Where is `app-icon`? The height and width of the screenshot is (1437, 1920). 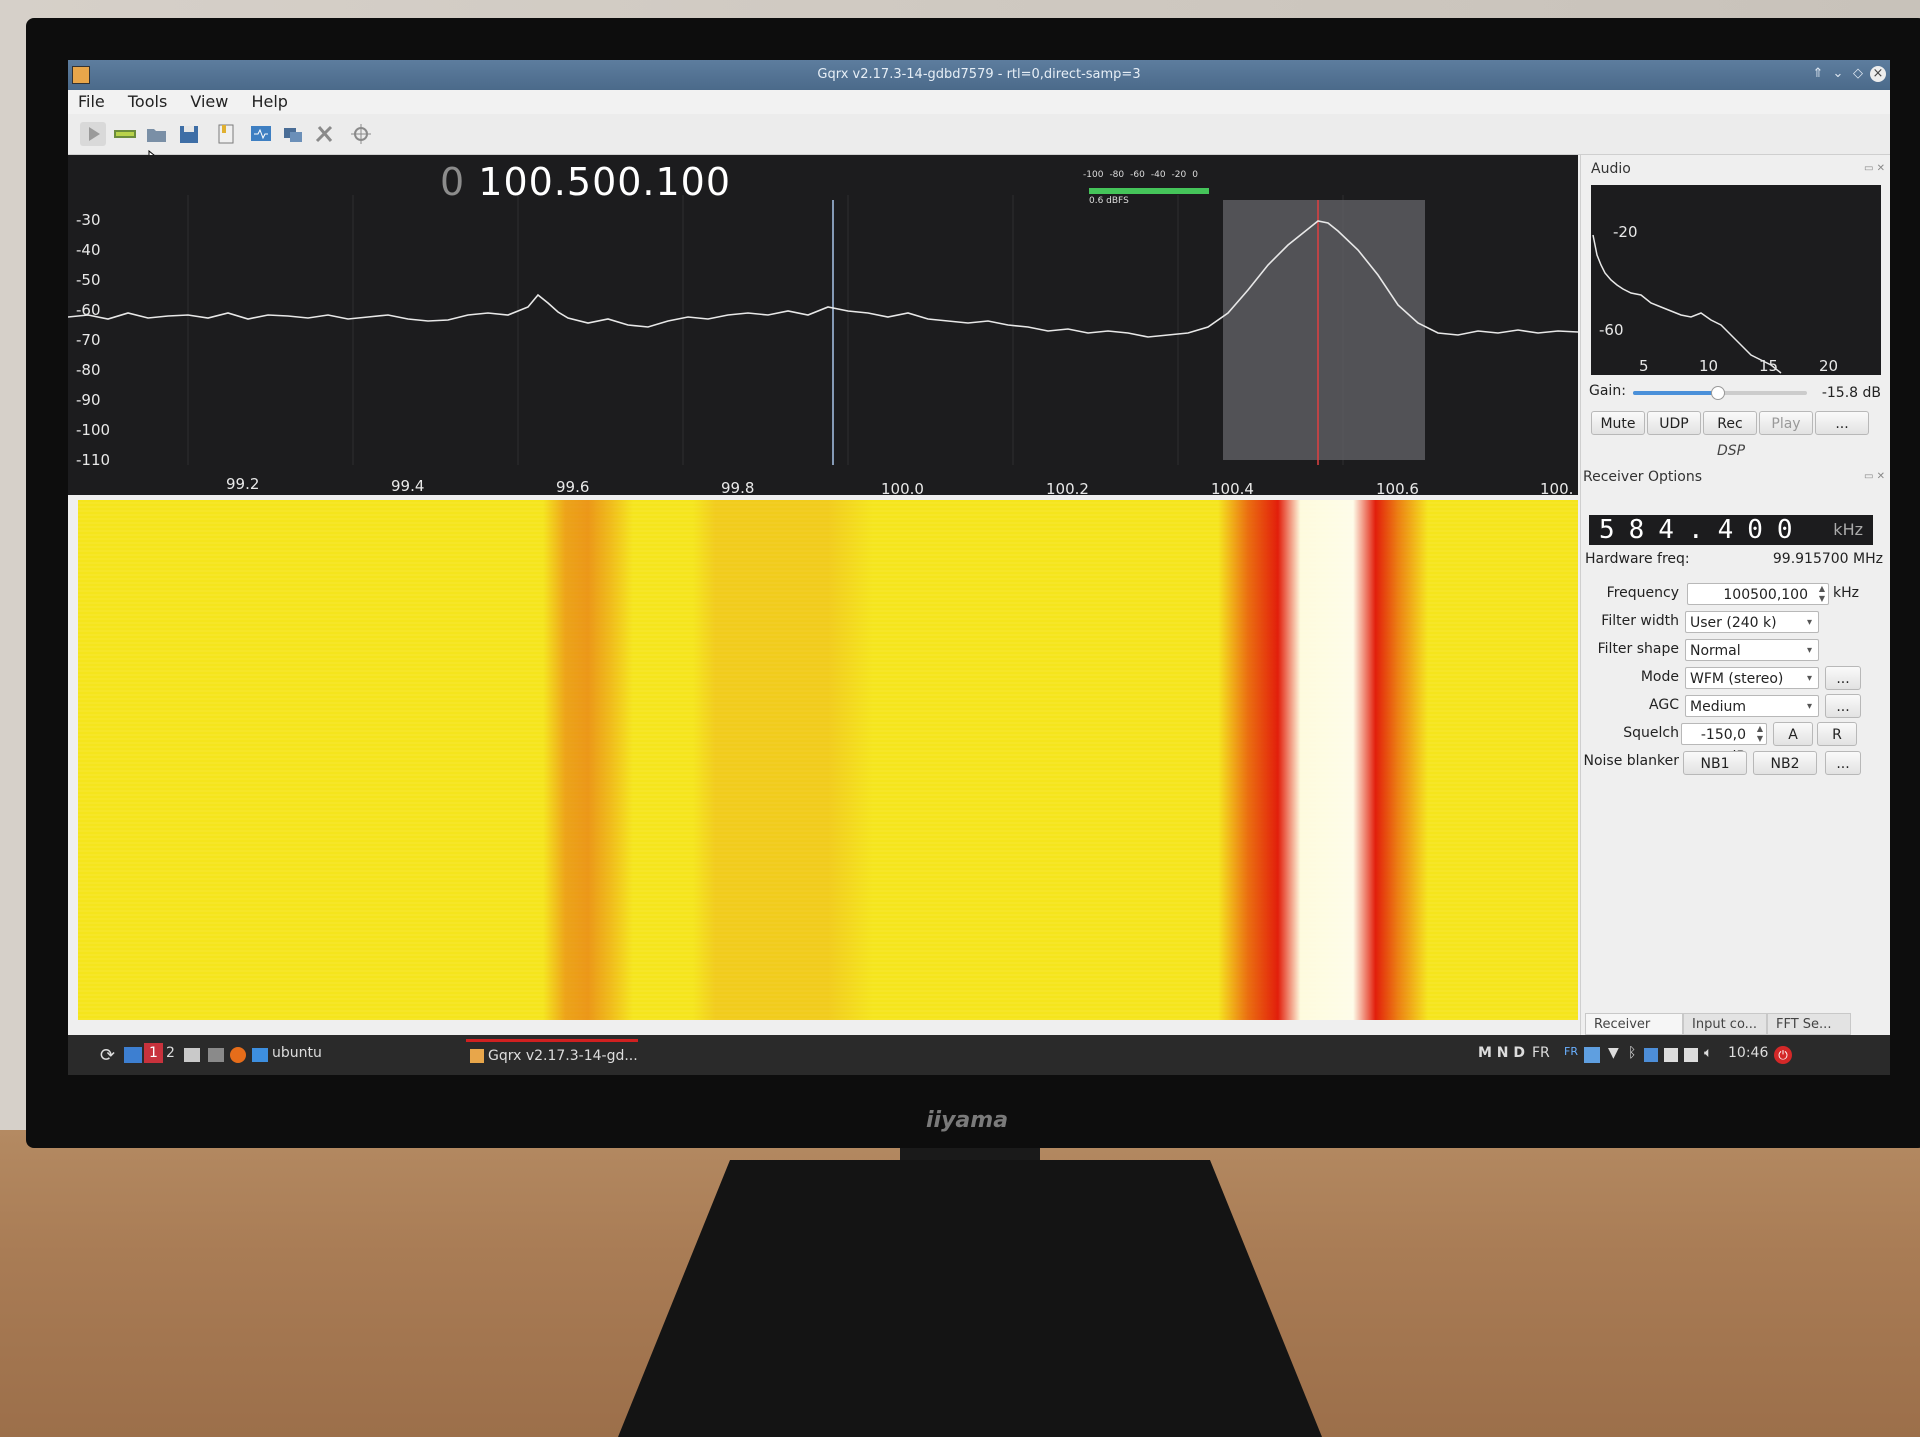 app-icon is located at coordinates (81, 75).